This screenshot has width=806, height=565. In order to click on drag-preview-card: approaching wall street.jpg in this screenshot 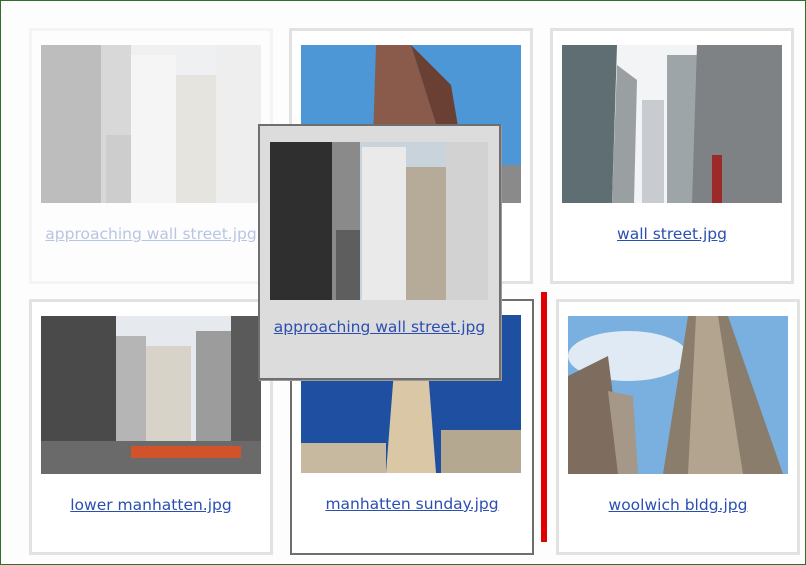, I will do `click(379, 252)`.